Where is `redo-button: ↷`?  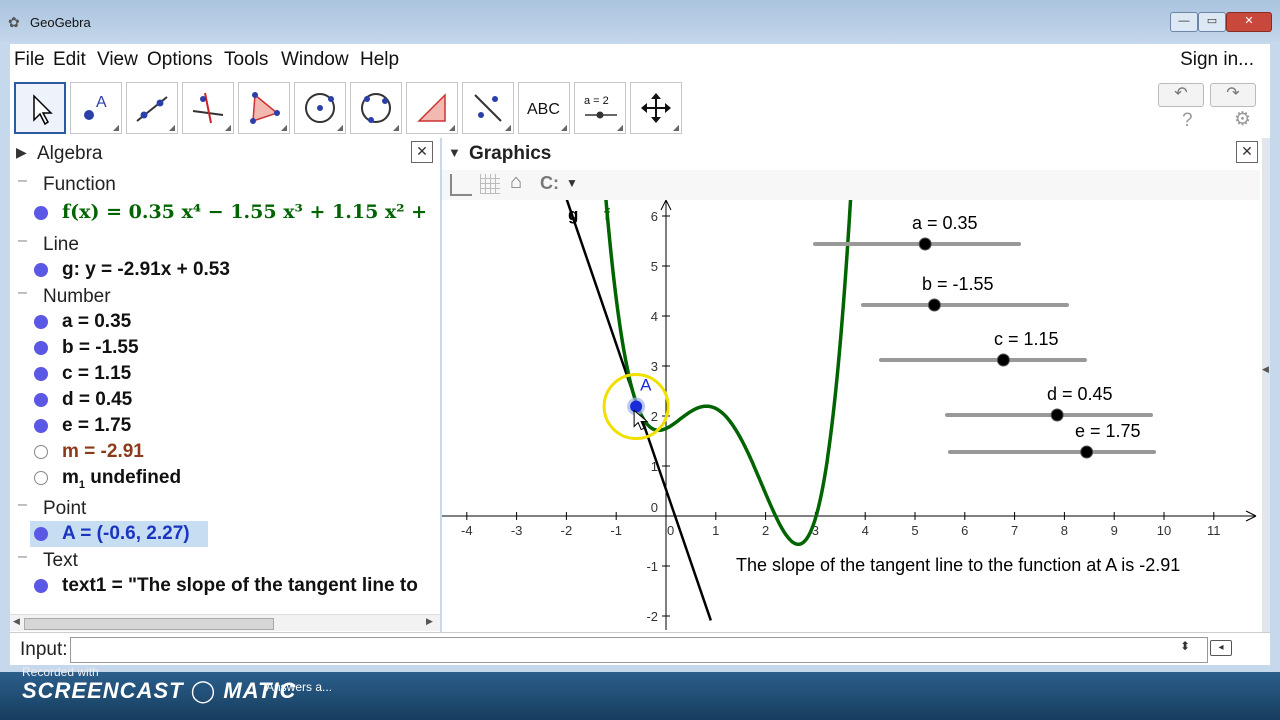
redo-button: ↷ is located at coordinates (1233, 95).